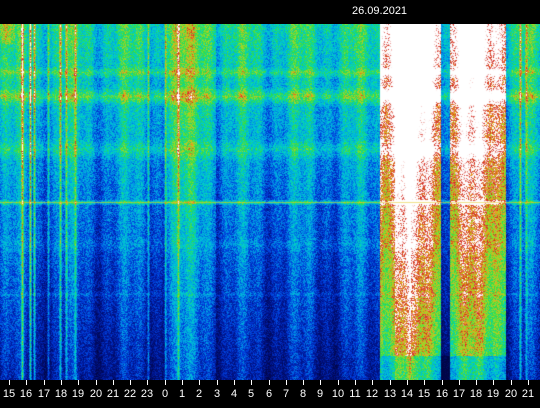 The width and height of the screenshot is (540, 408). Describe the element at coordinates (380, 11) in the screenshot. I see `date-label: 26.09.2021` at that location.